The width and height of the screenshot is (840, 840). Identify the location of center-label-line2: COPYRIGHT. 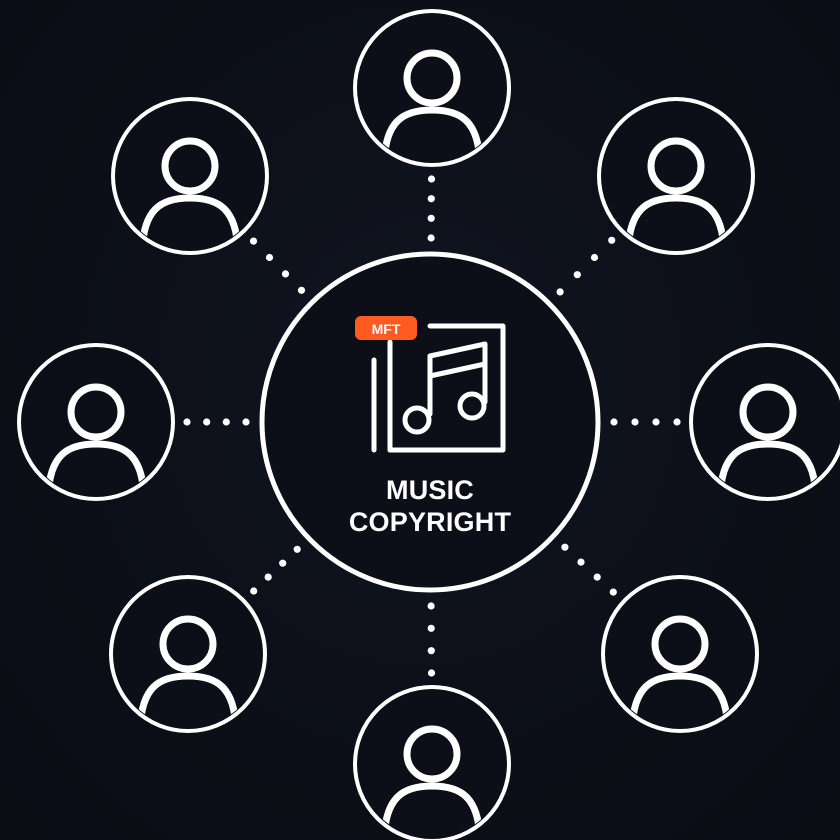
(430, 522).